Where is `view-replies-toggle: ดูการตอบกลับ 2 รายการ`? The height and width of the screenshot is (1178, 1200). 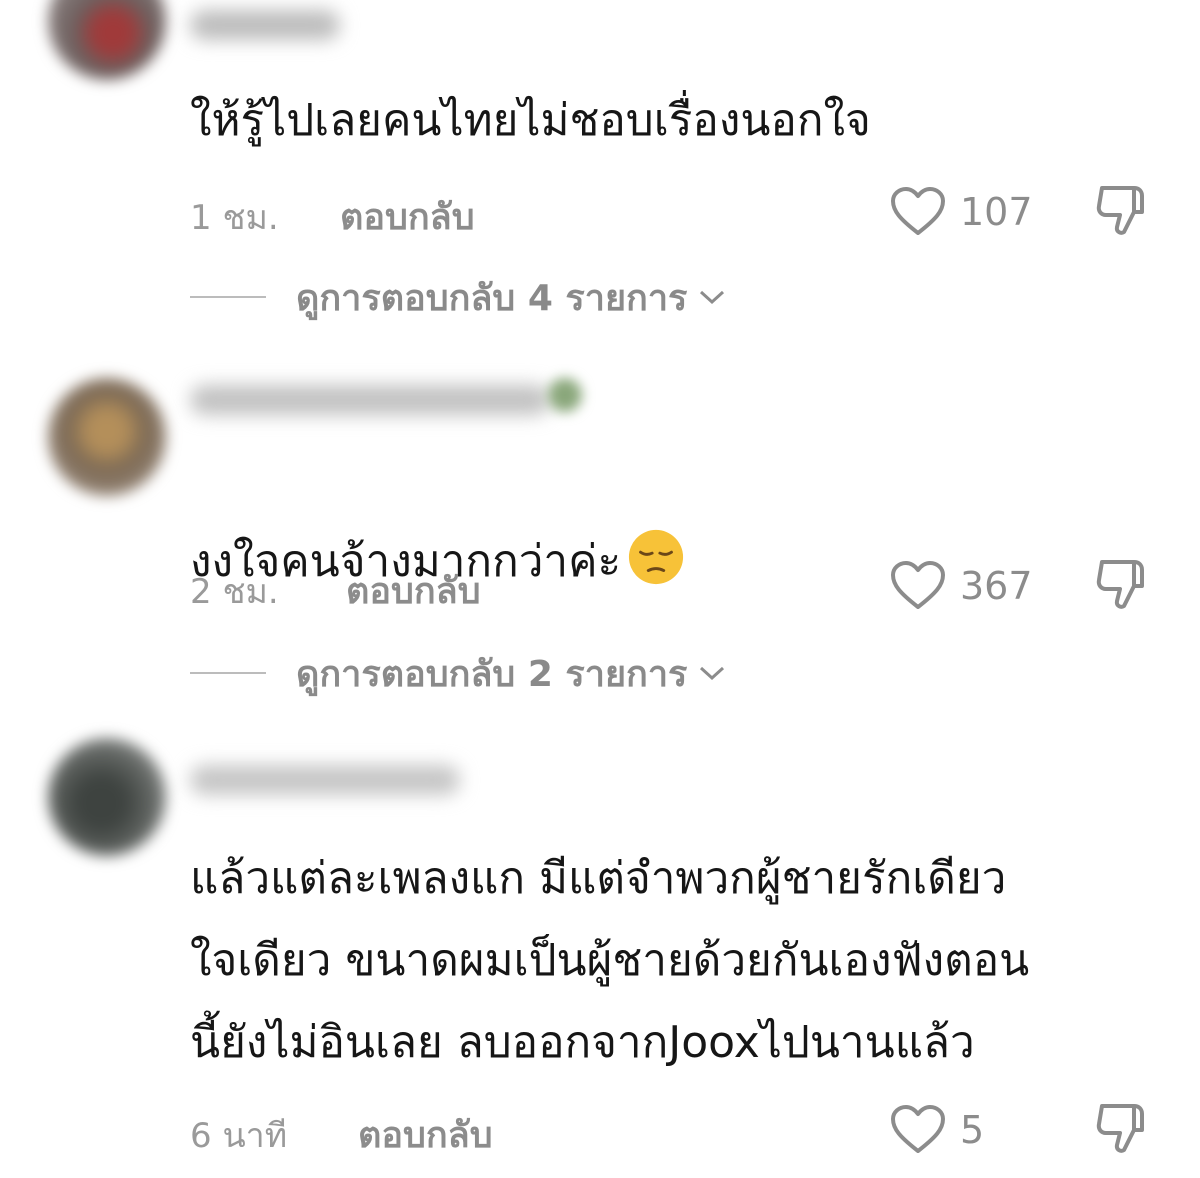 view-replies-toggle: ดูการตอบกลับ 2 รายการ is located at coordinates (458, 673).